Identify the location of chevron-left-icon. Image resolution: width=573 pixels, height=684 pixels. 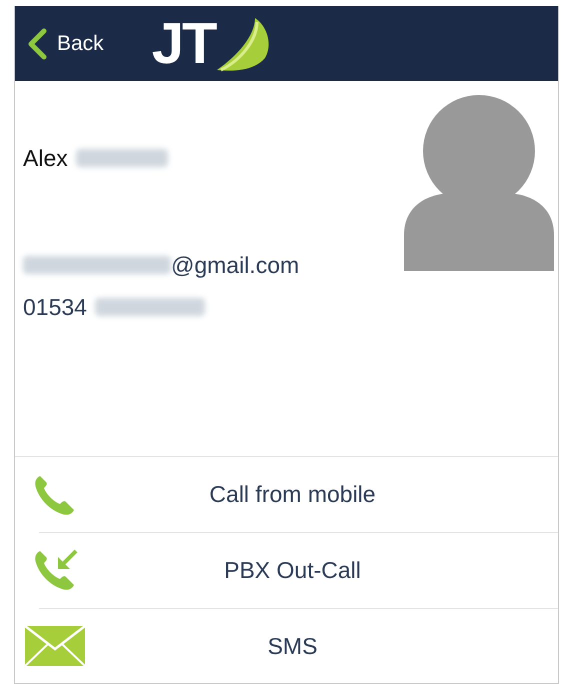
(37, 44).